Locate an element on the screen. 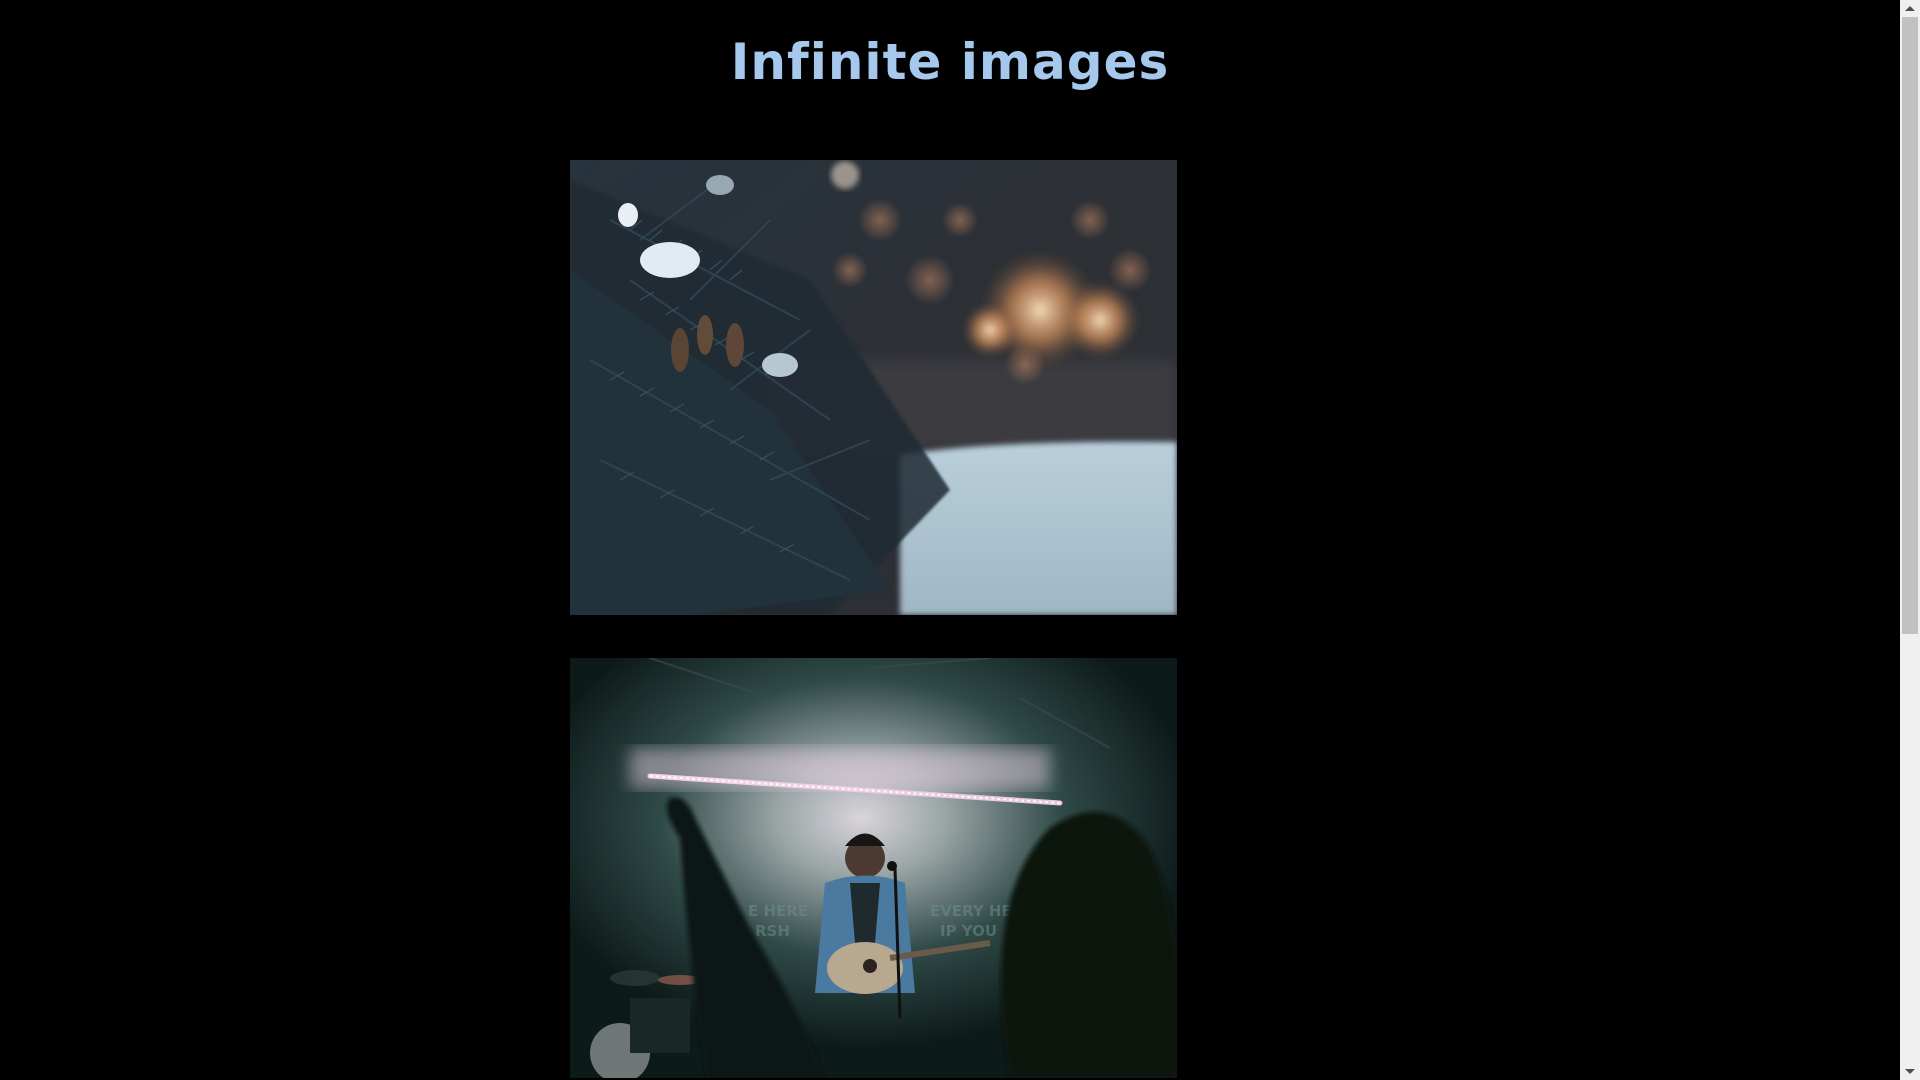 The height and width of the screenshot is (1080, 1920). svg-text: IP YOU is located at coordinates (968, 931).